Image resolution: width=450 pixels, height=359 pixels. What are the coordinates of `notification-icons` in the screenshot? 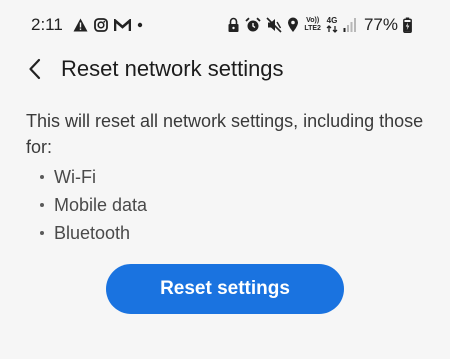 It's located at (108, 25).